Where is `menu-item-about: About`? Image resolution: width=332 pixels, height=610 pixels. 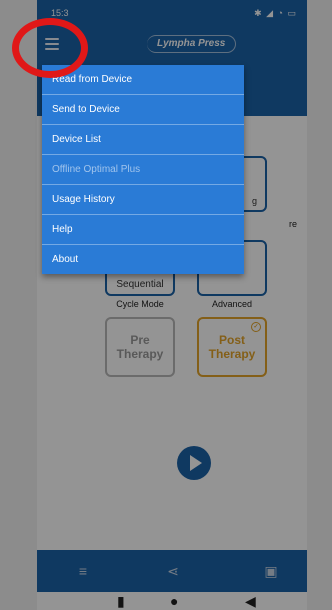
menu-item-about: About is located at coordinates (143, 259).